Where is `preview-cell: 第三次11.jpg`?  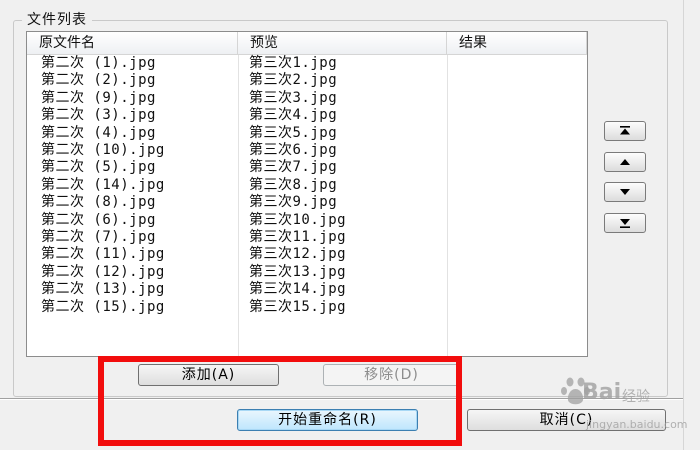
preview-cell: 第三次11.jpg is located at coordinates (298, 237).